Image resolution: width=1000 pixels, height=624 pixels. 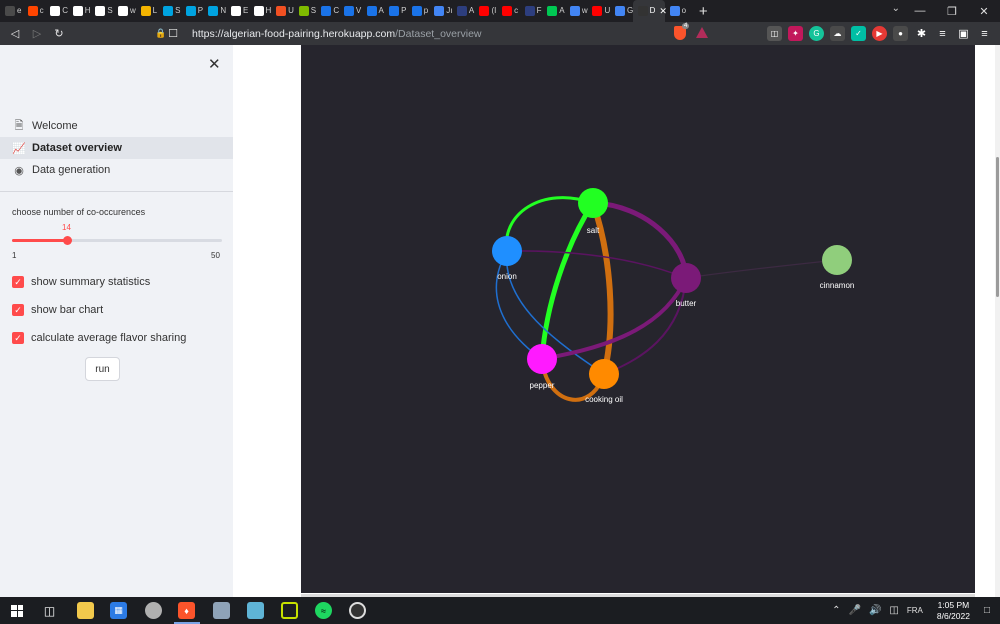 I want to click on network-icon: ◫, so click(x=893, y=610).